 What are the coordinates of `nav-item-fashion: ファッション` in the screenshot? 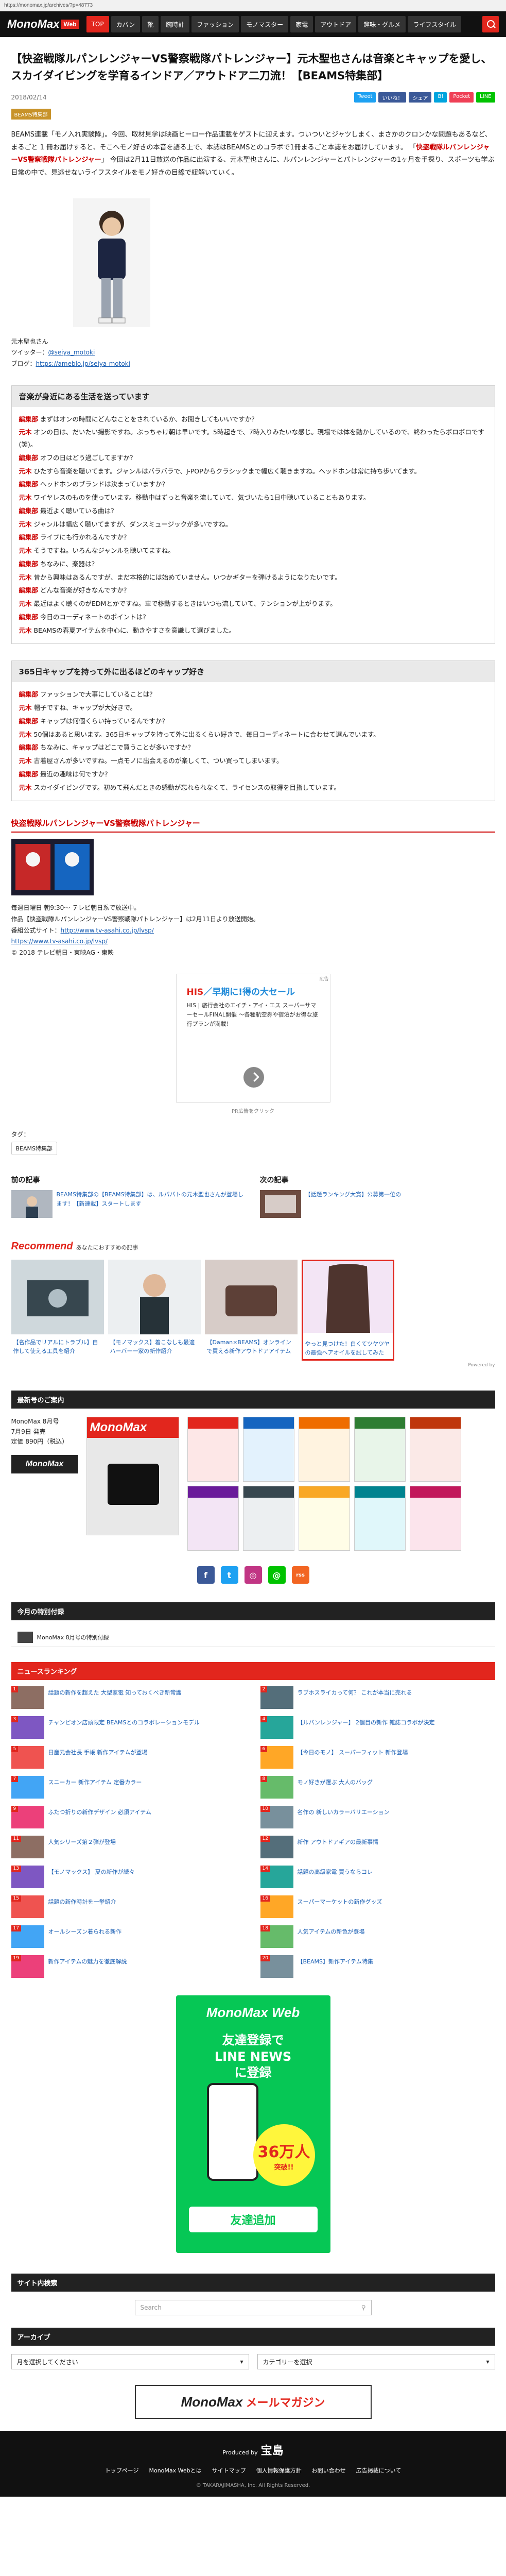 It's located at (215, 24).